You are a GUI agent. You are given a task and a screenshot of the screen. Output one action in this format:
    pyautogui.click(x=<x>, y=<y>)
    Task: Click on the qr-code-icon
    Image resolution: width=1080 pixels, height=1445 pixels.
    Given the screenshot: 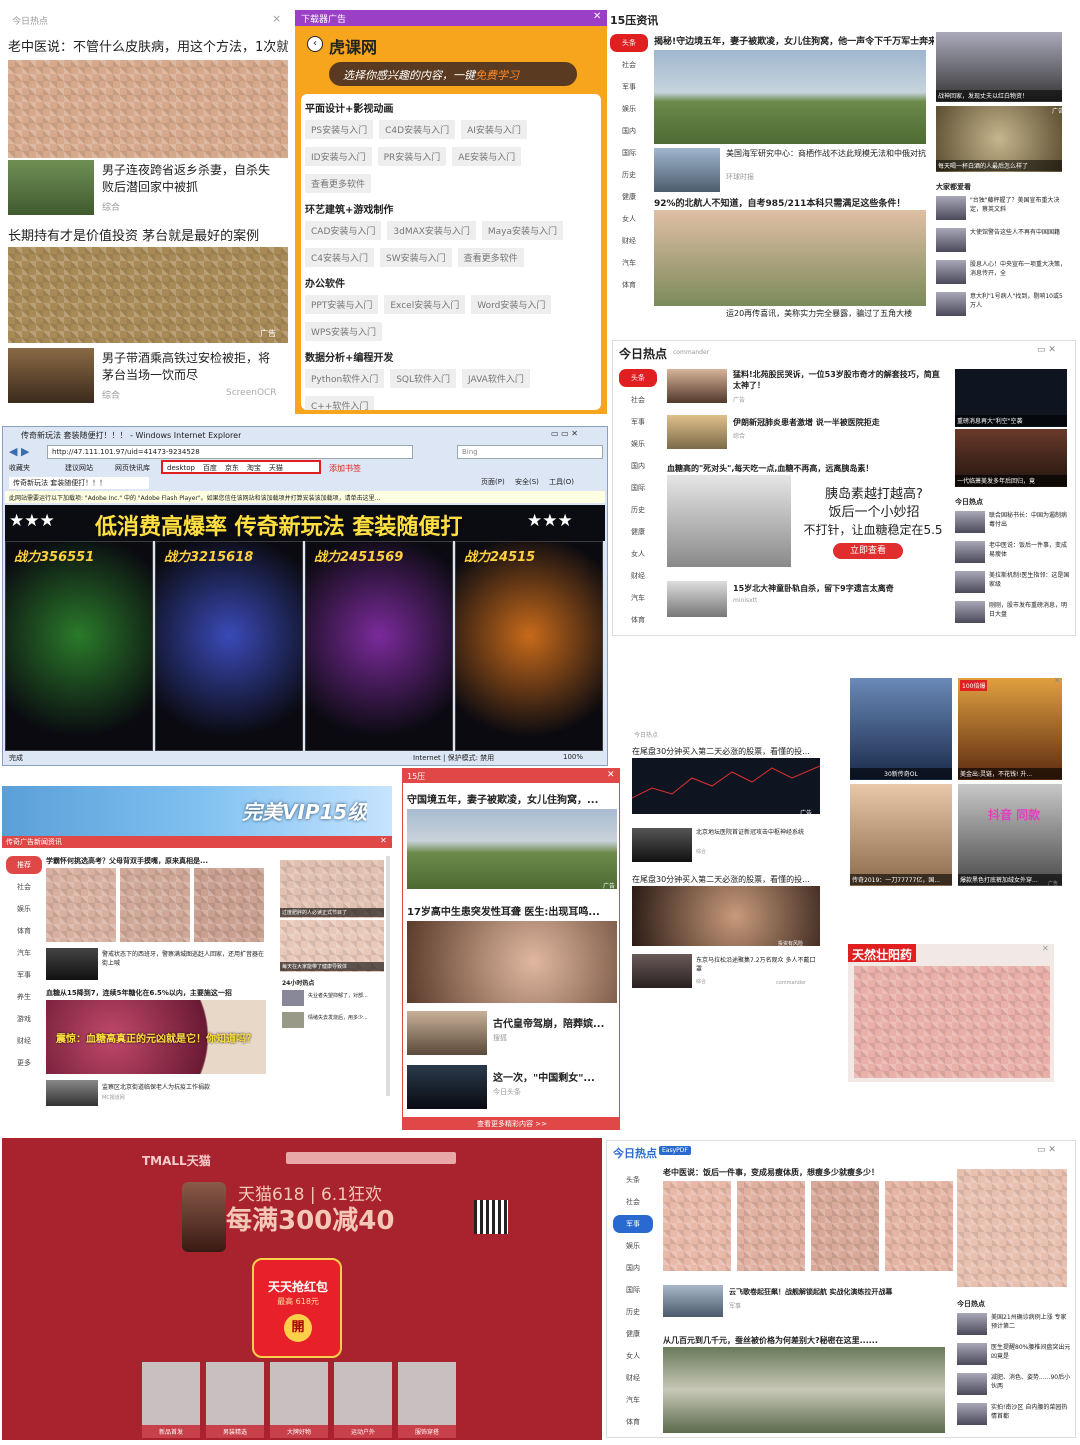 What is the action you would take?
    pyautogui.click(x=491, y=1217)
    